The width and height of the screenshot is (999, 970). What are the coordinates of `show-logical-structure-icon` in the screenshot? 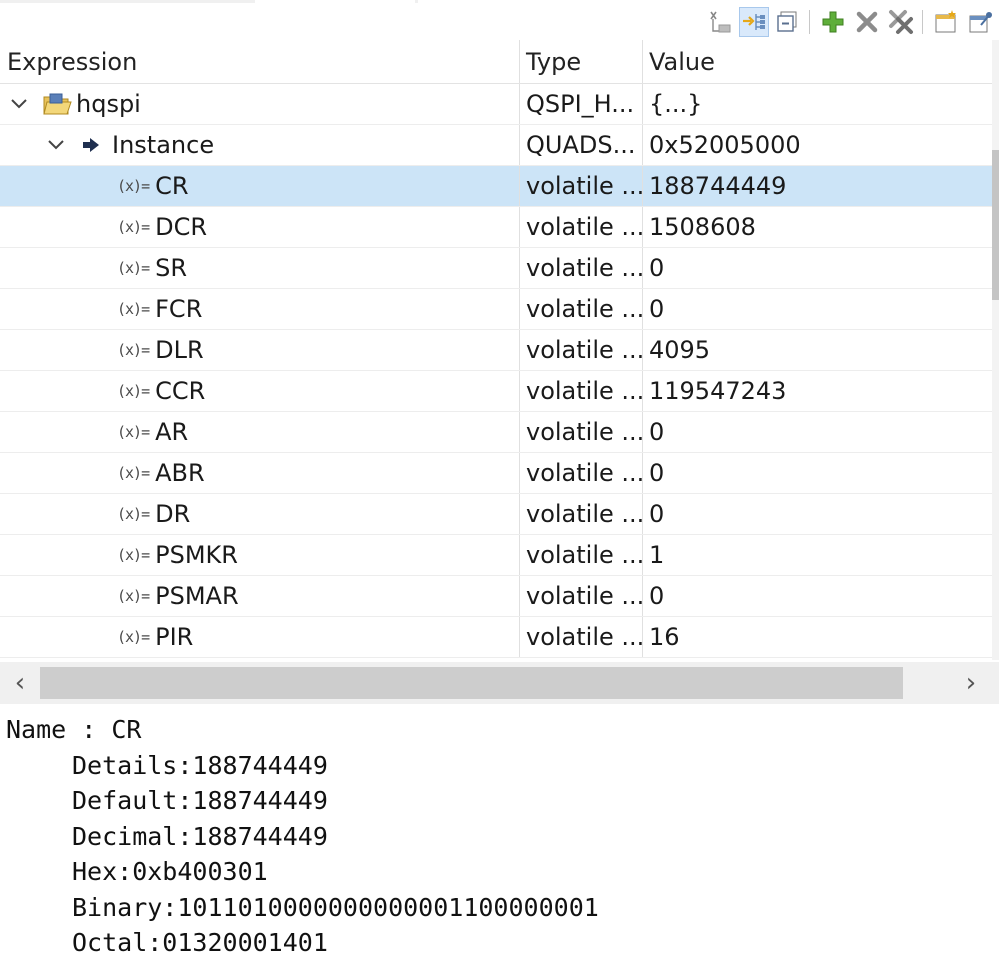 It's located at (754, 22).